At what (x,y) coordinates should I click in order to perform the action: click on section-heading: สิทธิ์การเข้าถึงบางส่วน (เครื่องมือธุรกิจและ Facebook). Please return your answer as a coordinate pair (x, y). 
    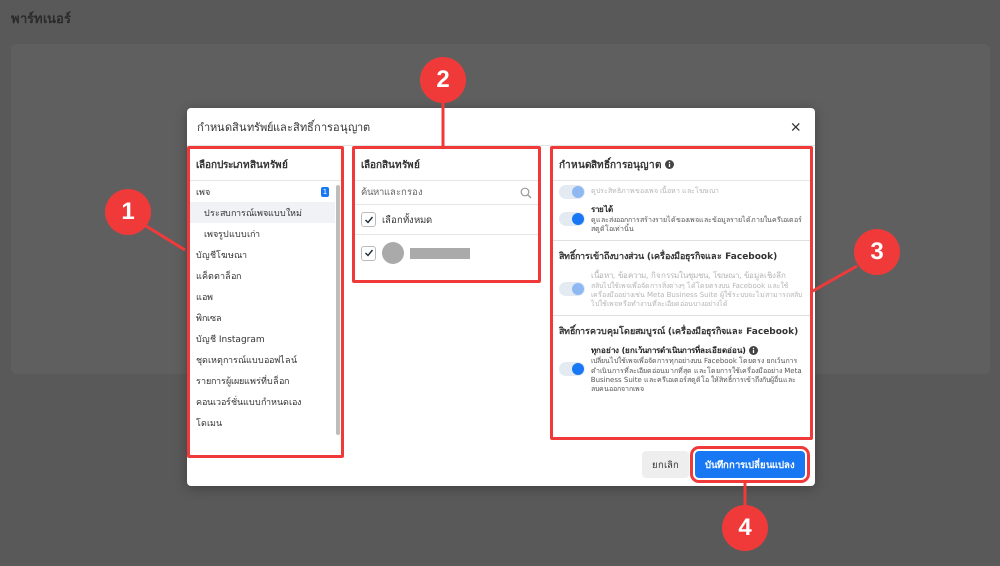
    Looking at the image, I should click on (681, 255).